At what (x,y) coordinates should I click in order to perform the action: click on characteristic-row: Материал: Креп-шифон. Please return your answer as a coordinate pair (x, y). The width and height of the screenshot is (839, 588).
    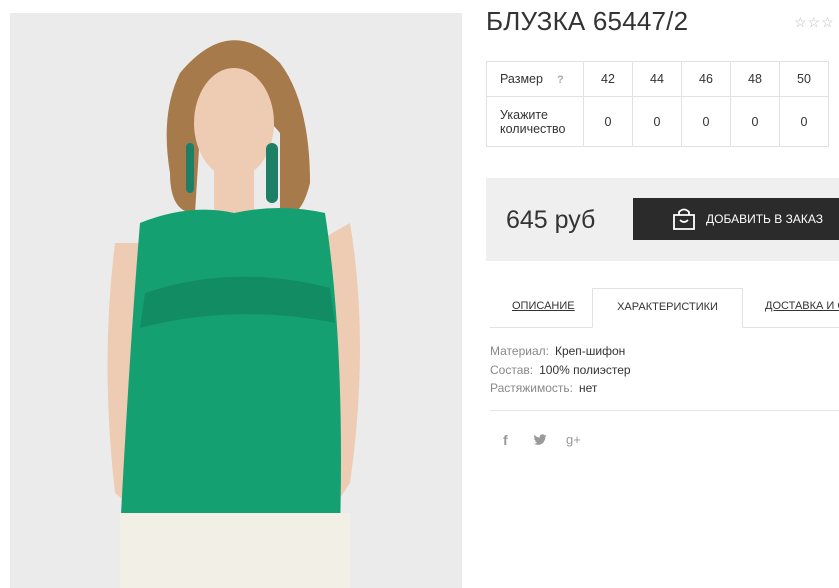
    Looking at the image, I should click on (557, 351).